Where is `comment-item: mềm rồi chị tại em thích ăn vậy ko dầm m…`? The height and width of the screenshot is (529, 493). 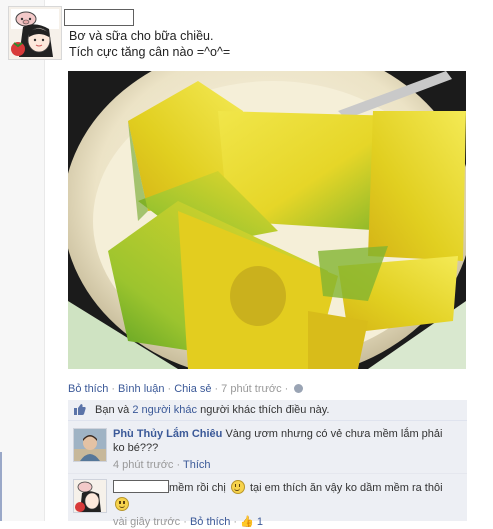 comment-item: mềm rồi chị tại em thích ăn vậy ko dầm m… is located at coordinates (267, 501).